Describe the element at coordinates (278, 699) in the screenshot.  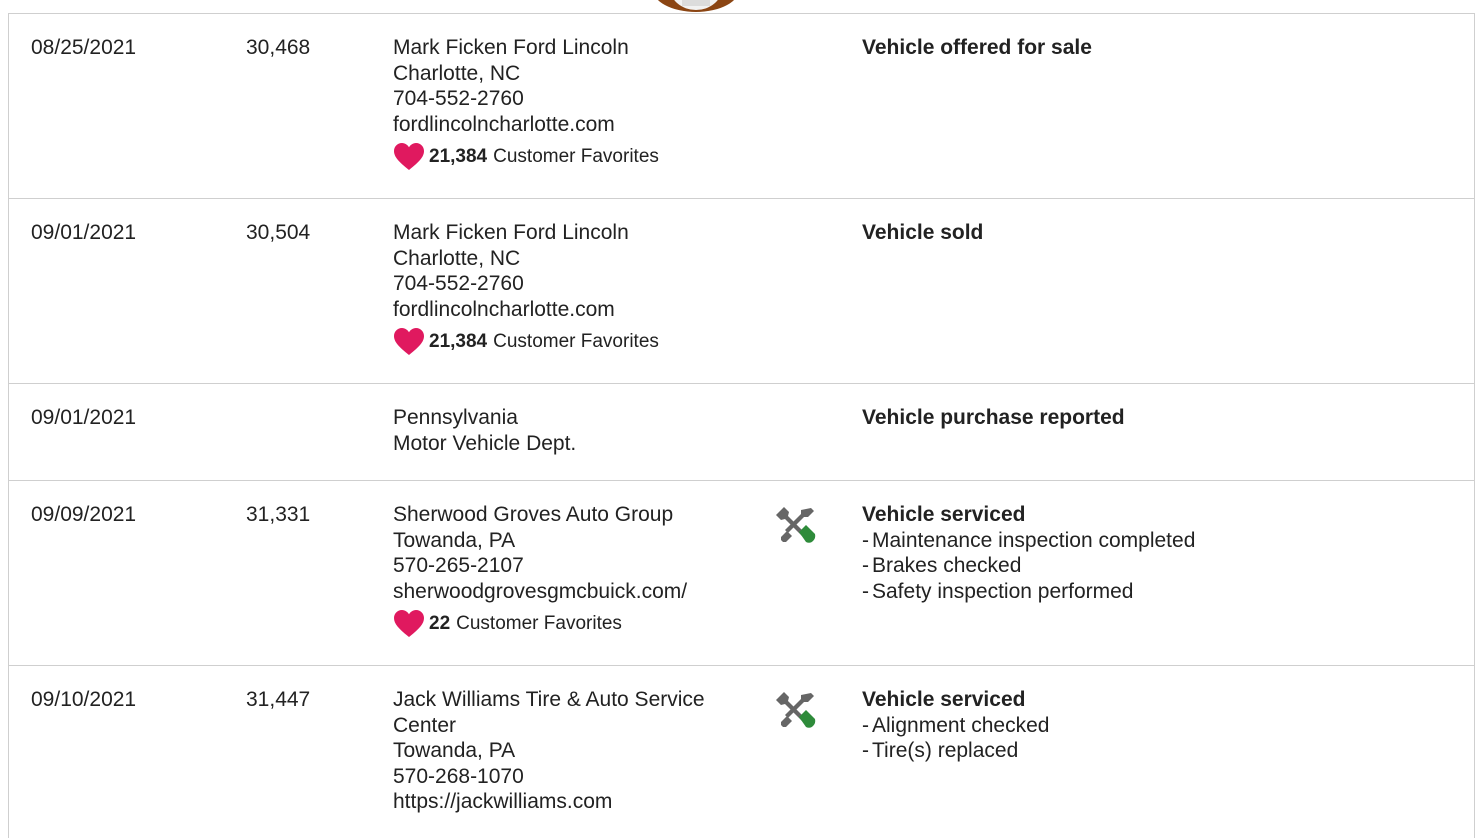
I see `odometer-reading: 31,447` at that location.